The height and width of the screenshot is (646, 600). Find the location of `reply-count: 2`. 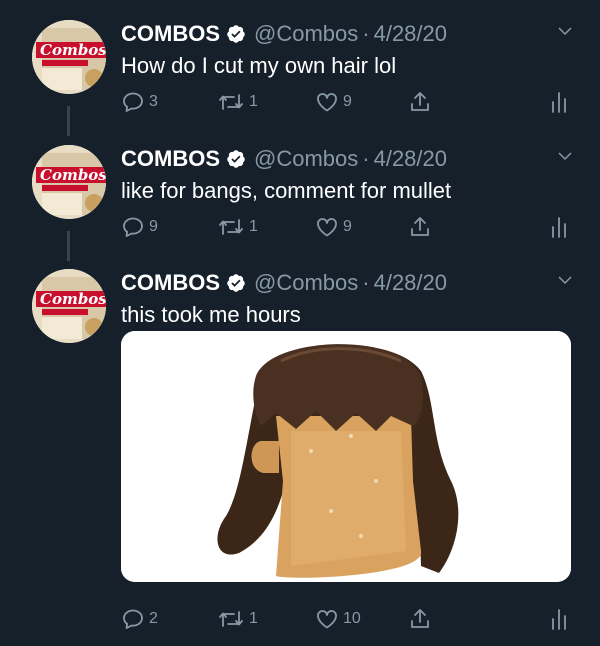

reply-count: 2 is located at coordinates (153, 618).